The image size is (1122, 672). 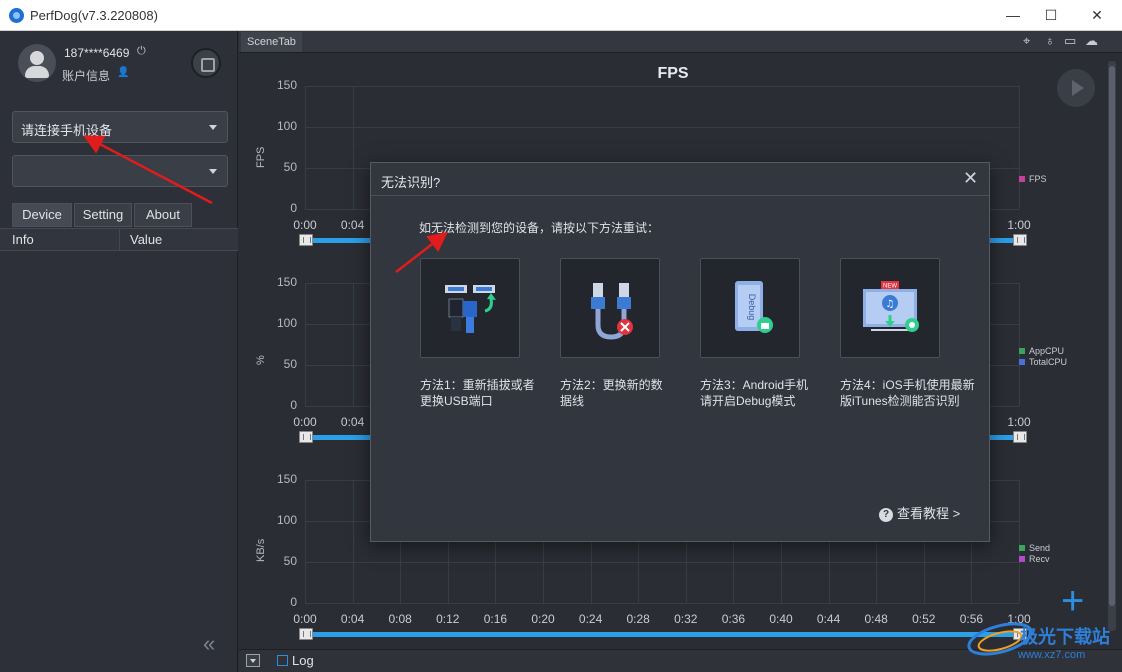 I want to click on device-select: 请连接手机设备, so click(x=120, y=127).